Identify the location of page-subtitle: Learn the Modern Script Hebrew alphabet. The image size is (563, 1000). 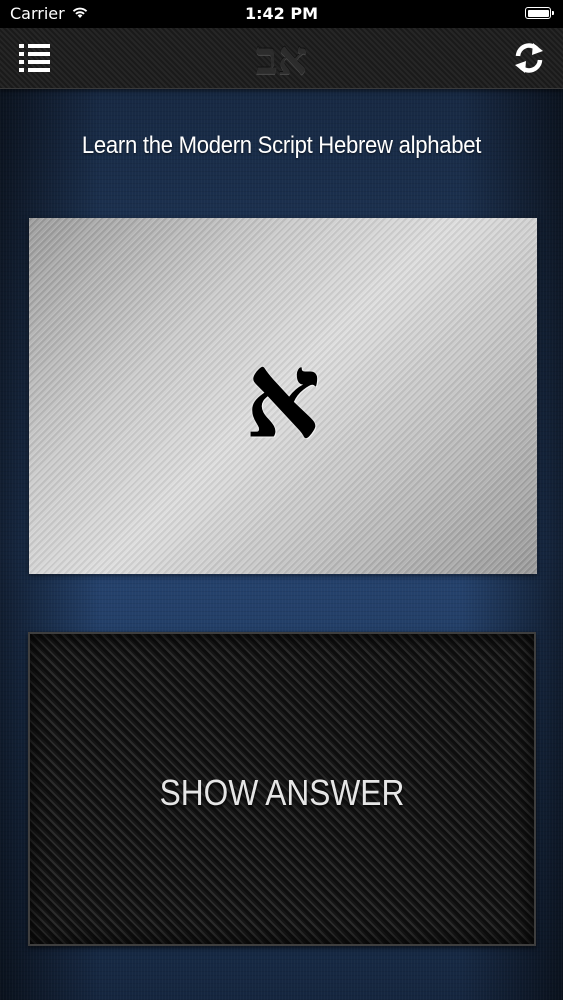
(281, 145).